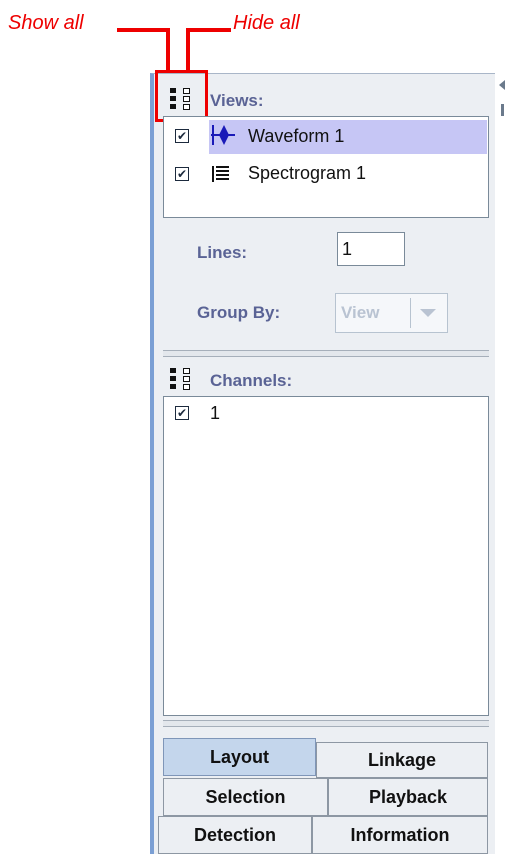 This screenshot has width=507, height=854. I want to click on views-title: Views:, so click(237, 100).